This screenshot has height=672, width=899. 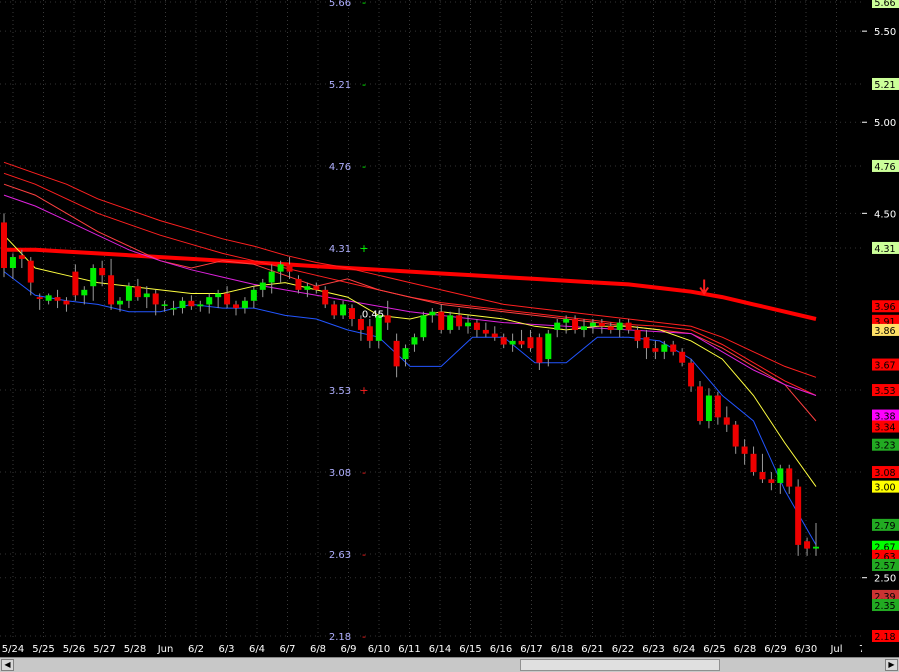 What do you see at coordinates (449, 664) in the screenshot?
I see `horizontal-scrollbar: ◀ ▶` at bounding box center [449, 664].